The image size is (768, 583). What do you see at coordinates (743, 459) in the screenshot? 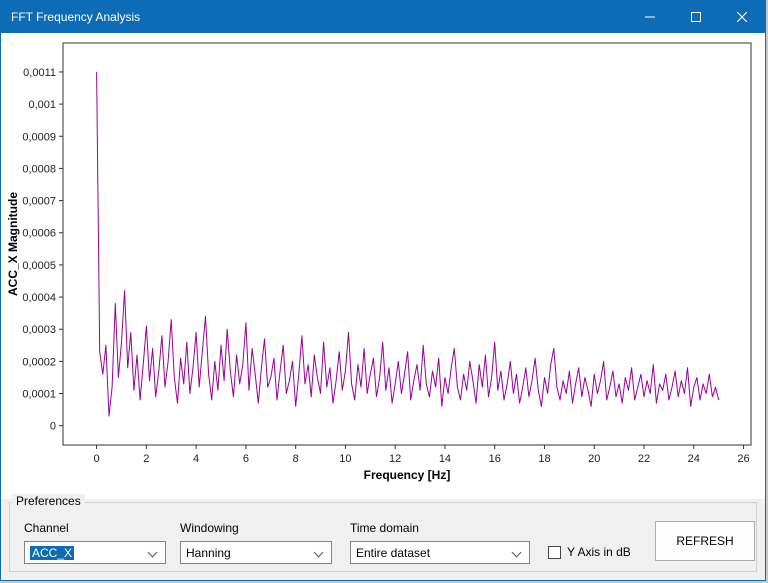
I see `svg-text: 26` at bounding box center [743, 459].